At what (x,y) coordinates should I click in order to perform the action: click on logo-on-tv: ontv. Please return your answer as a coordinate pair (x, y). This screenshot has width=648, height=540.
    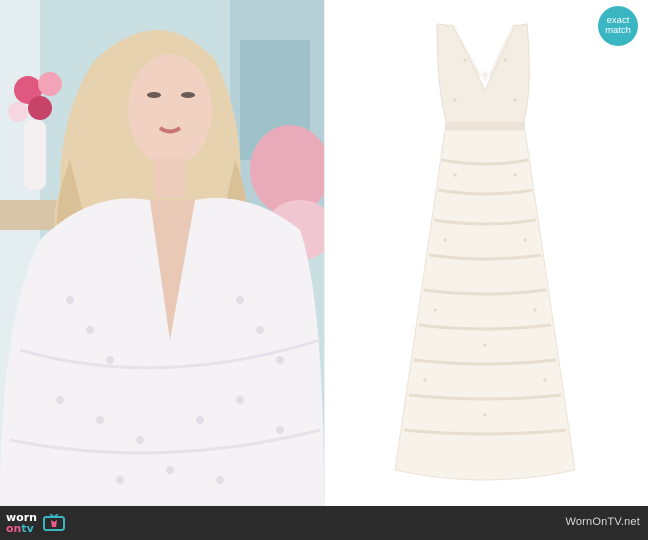
    Looking at the image, I should click on (21, 528).